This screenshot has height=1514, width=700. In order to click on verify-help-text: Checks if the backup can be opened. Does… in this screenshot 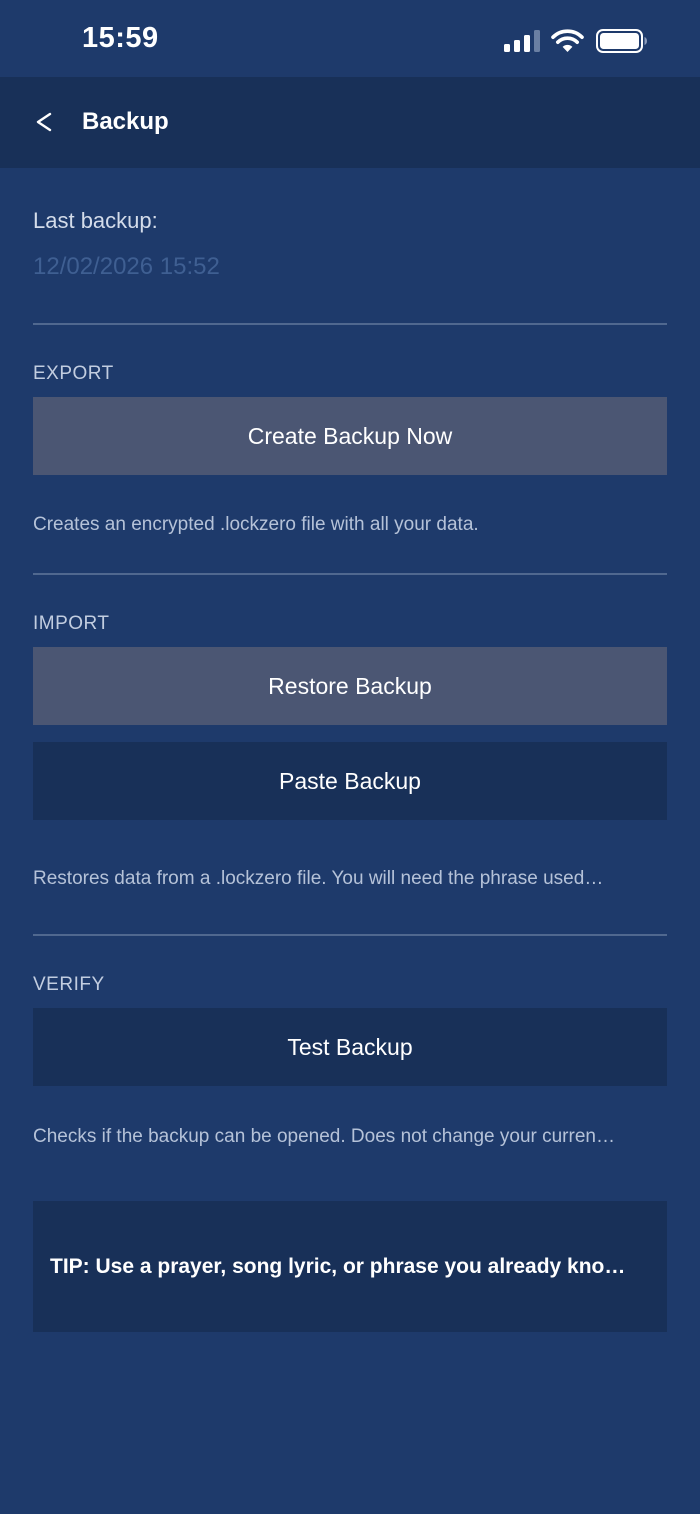, I will do `click(324, 1136)`.